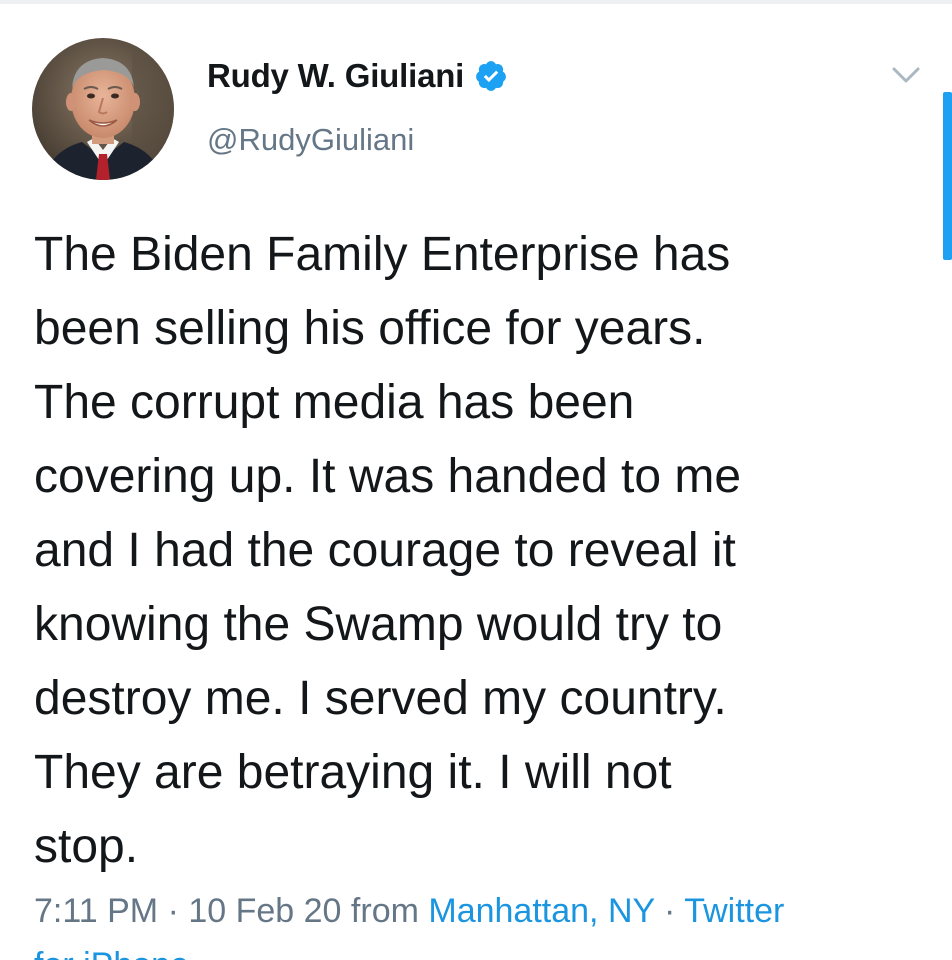 The height and width of the screenshot is (960, 952). I want to click on source-link: Twitter, so click(734, 911).